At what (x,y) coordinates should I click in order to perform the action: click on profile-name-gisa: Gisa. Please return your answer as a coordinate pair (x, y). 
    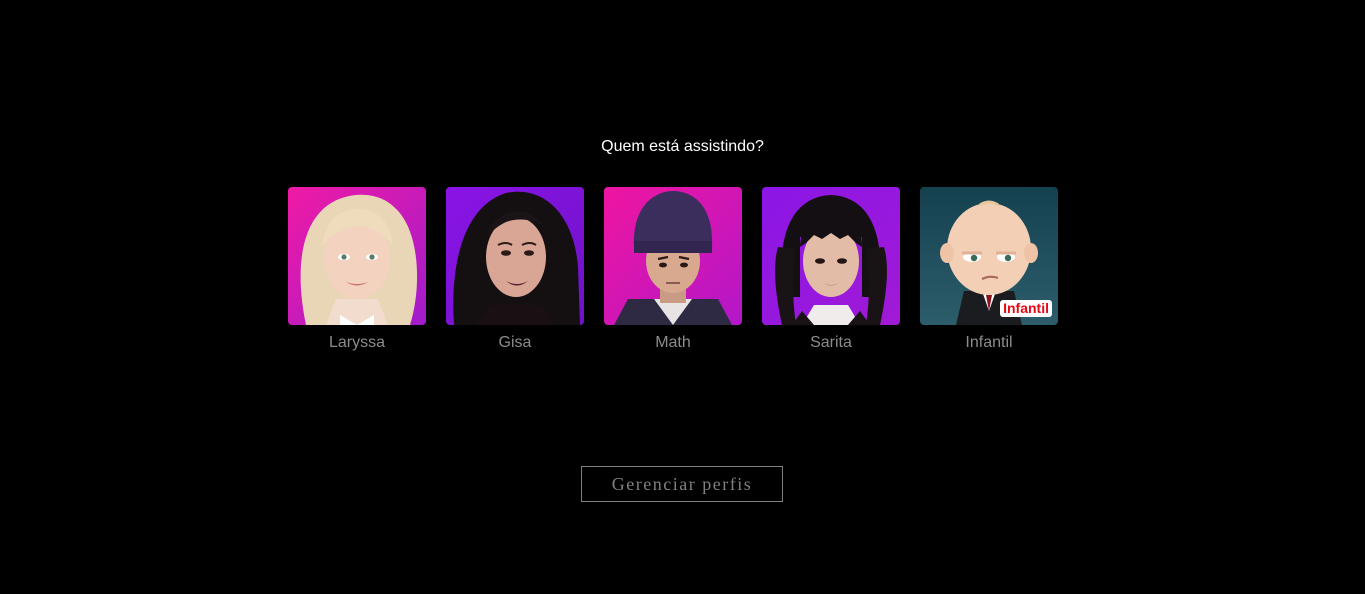
    Looking at the image, I should click on (515, 343).